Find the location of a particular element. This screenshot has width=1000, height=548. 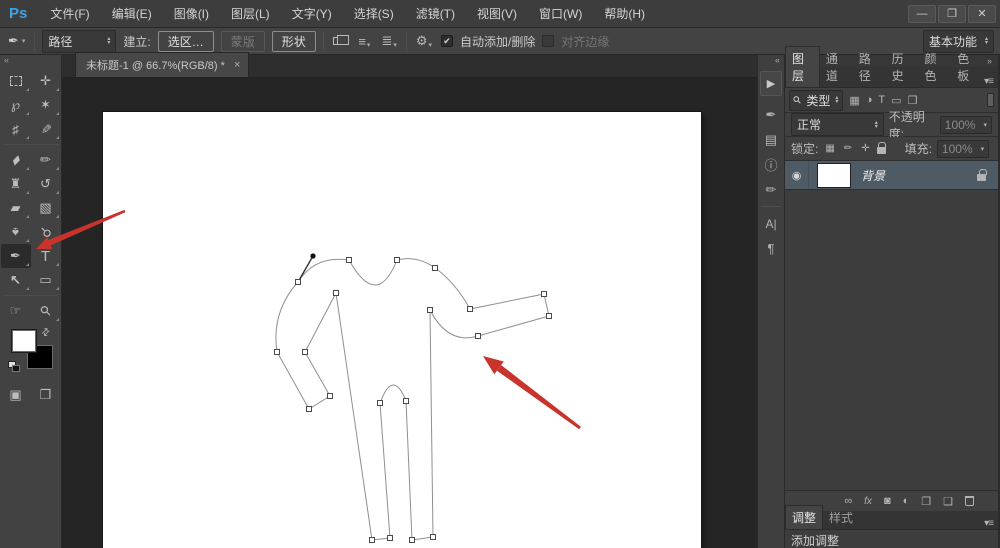

layer-list-empty is located at coordinates (891, 340).